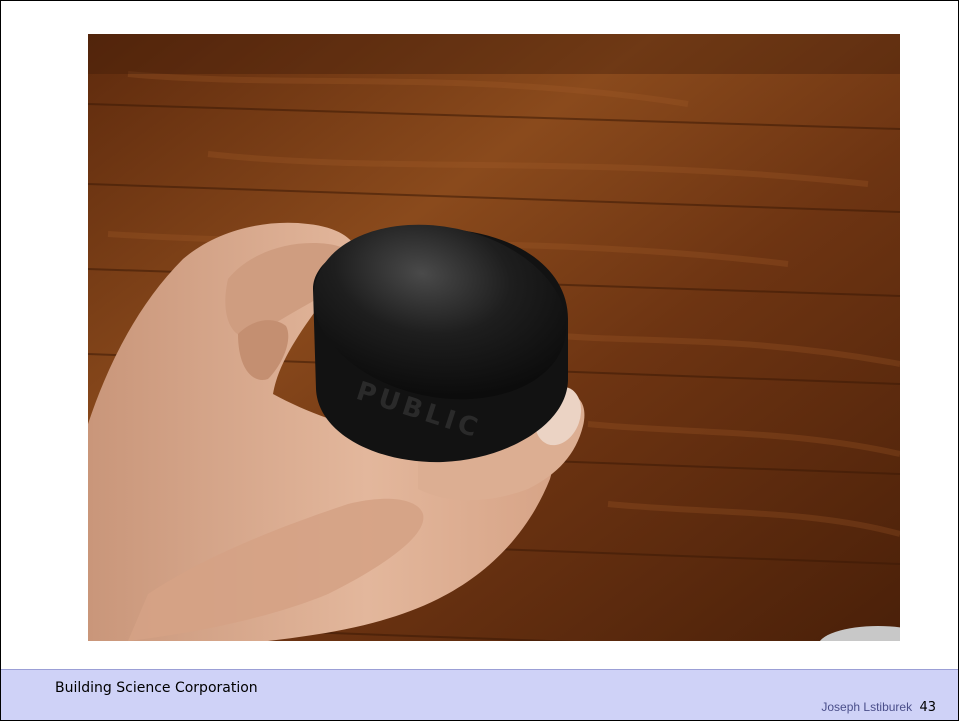  I want to click on organization-name: Building Science Corporation, so click(156, 688).